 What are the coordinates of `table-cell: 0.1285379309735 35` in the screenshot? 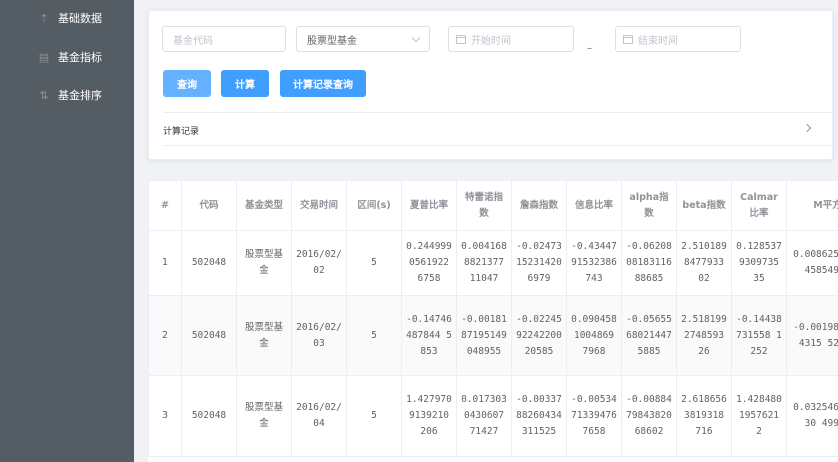 It's located at (759, 263).